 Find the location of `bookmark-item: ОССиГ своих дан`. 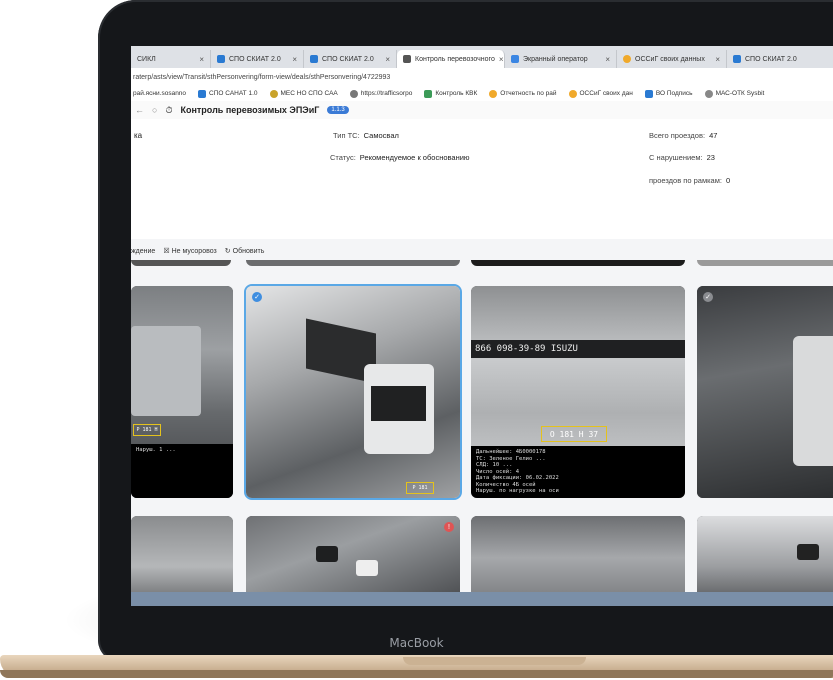

bookmark-item: ОССиГ своих дан is located at coordinates (600, 93).